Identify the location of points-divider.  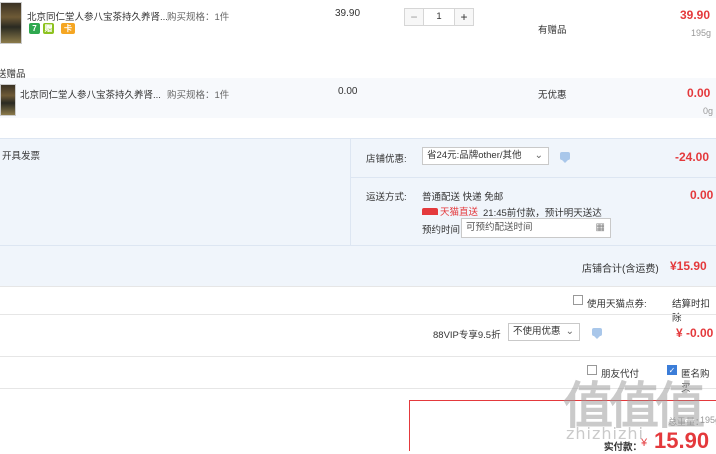
(358, 286).